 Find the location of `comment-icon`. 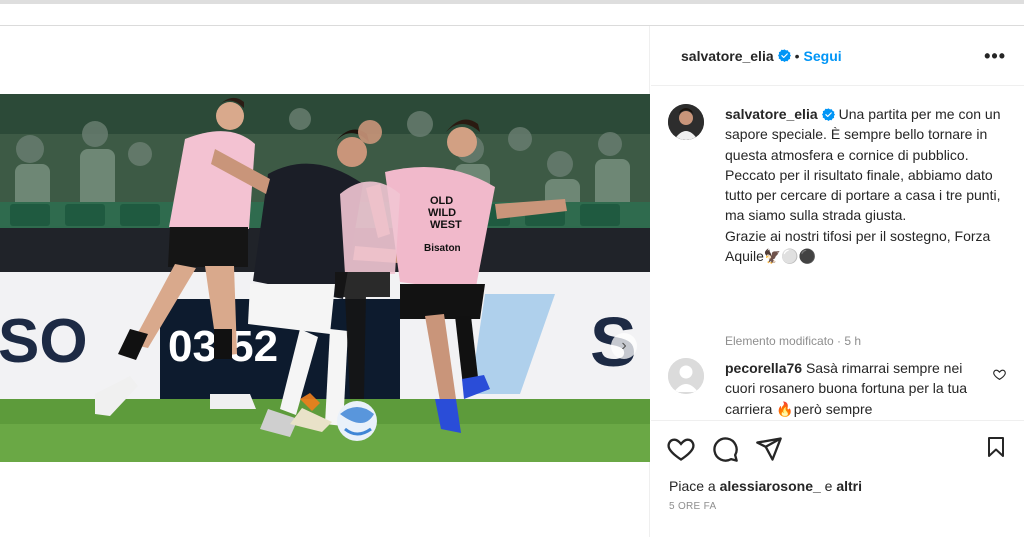

comment-icon is located at coordinates (725, 449).